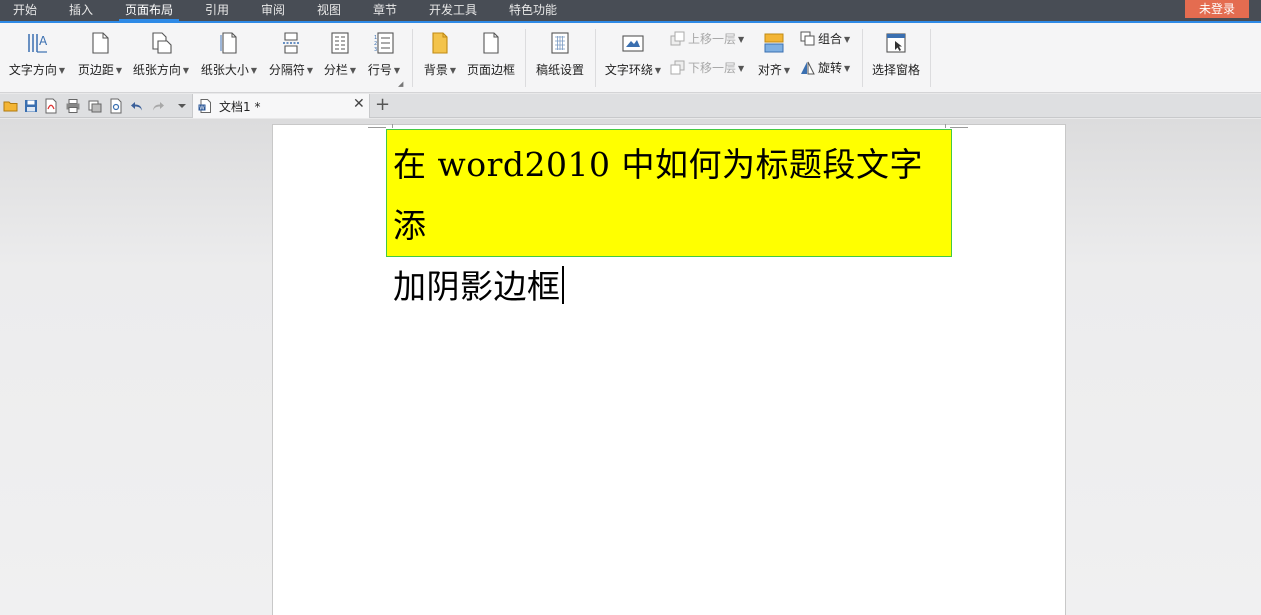 This screenshot has width=1261, height=615. Describe the element at coordinates (182, 106) in the screenshot. I see `customize-toolbar-chevron-icon` at that location.